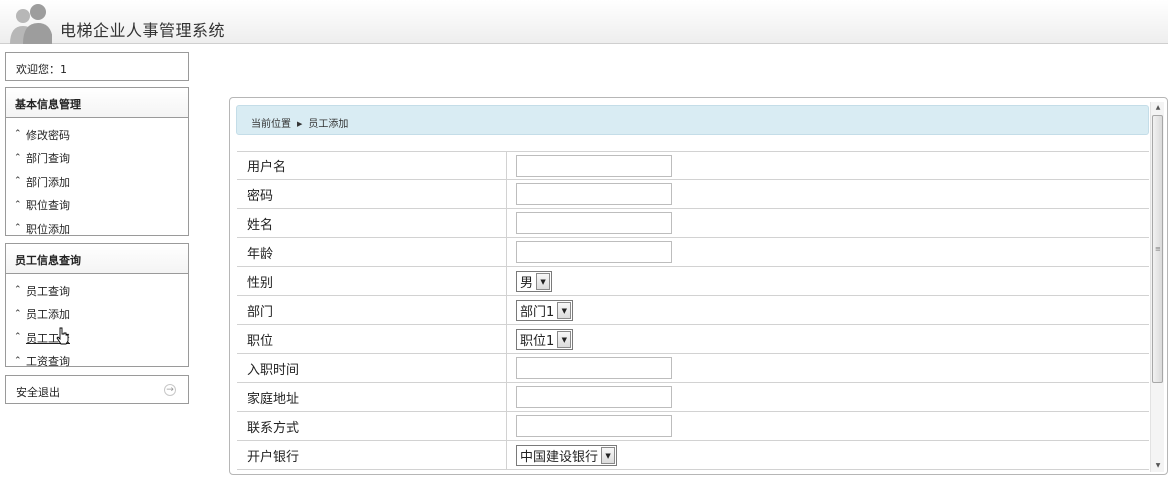 The width and height of the screenshot is (1168, 479). Describe the element at coordinates (170, 390) in the screenshot. I see `arrow-right-circle-icon: →` at that location.